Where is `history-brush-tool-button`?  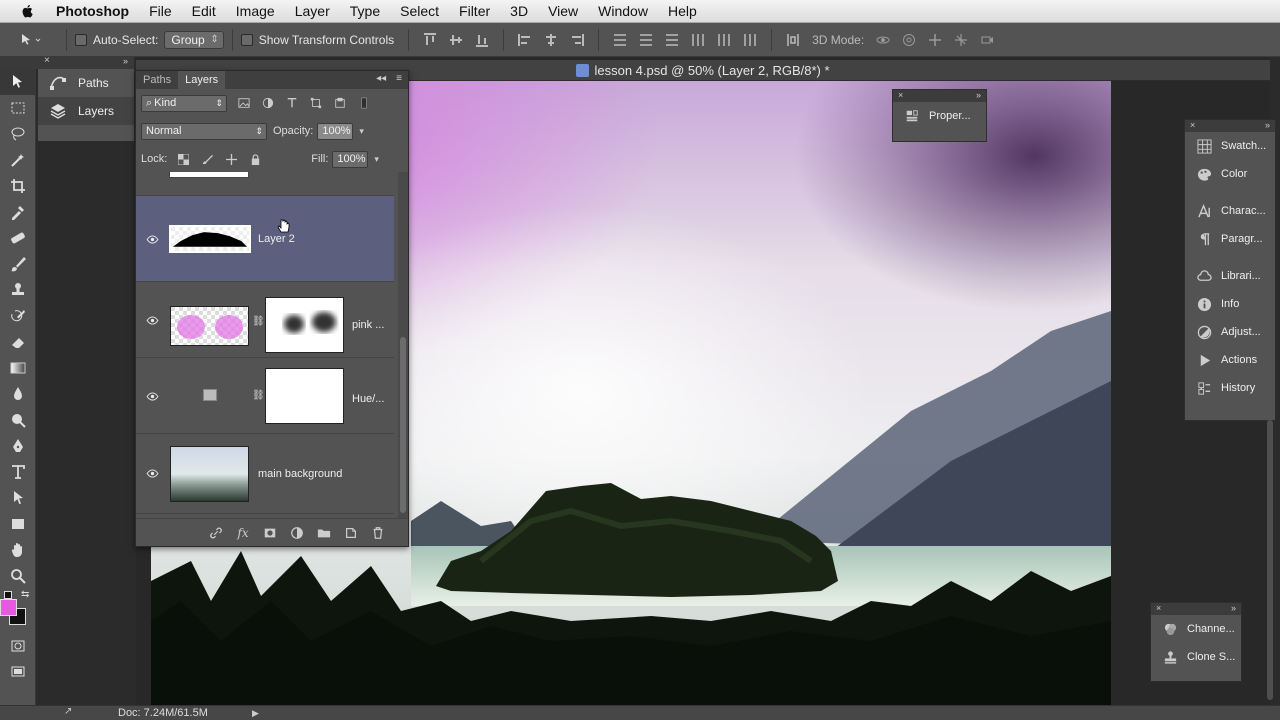 history-brush-tool-button is located at coordinates (18, 316).